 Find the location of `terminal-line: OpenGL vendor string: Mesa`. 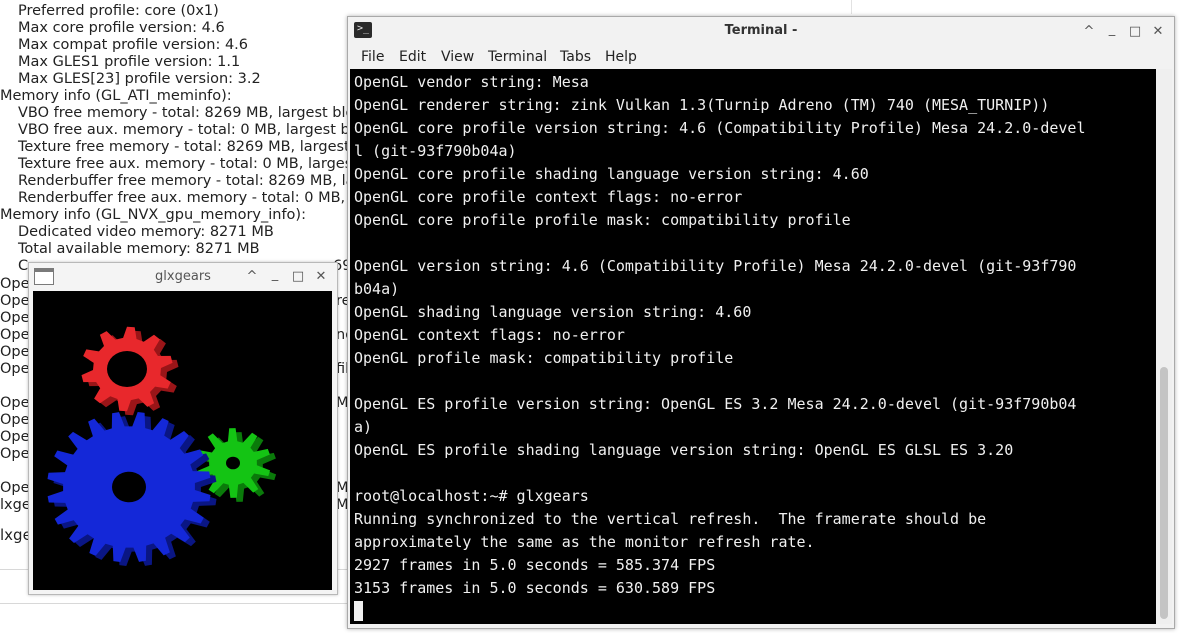

terminal-line: OpenGL vendor string: Mesa is located at coordinates (471, 82).